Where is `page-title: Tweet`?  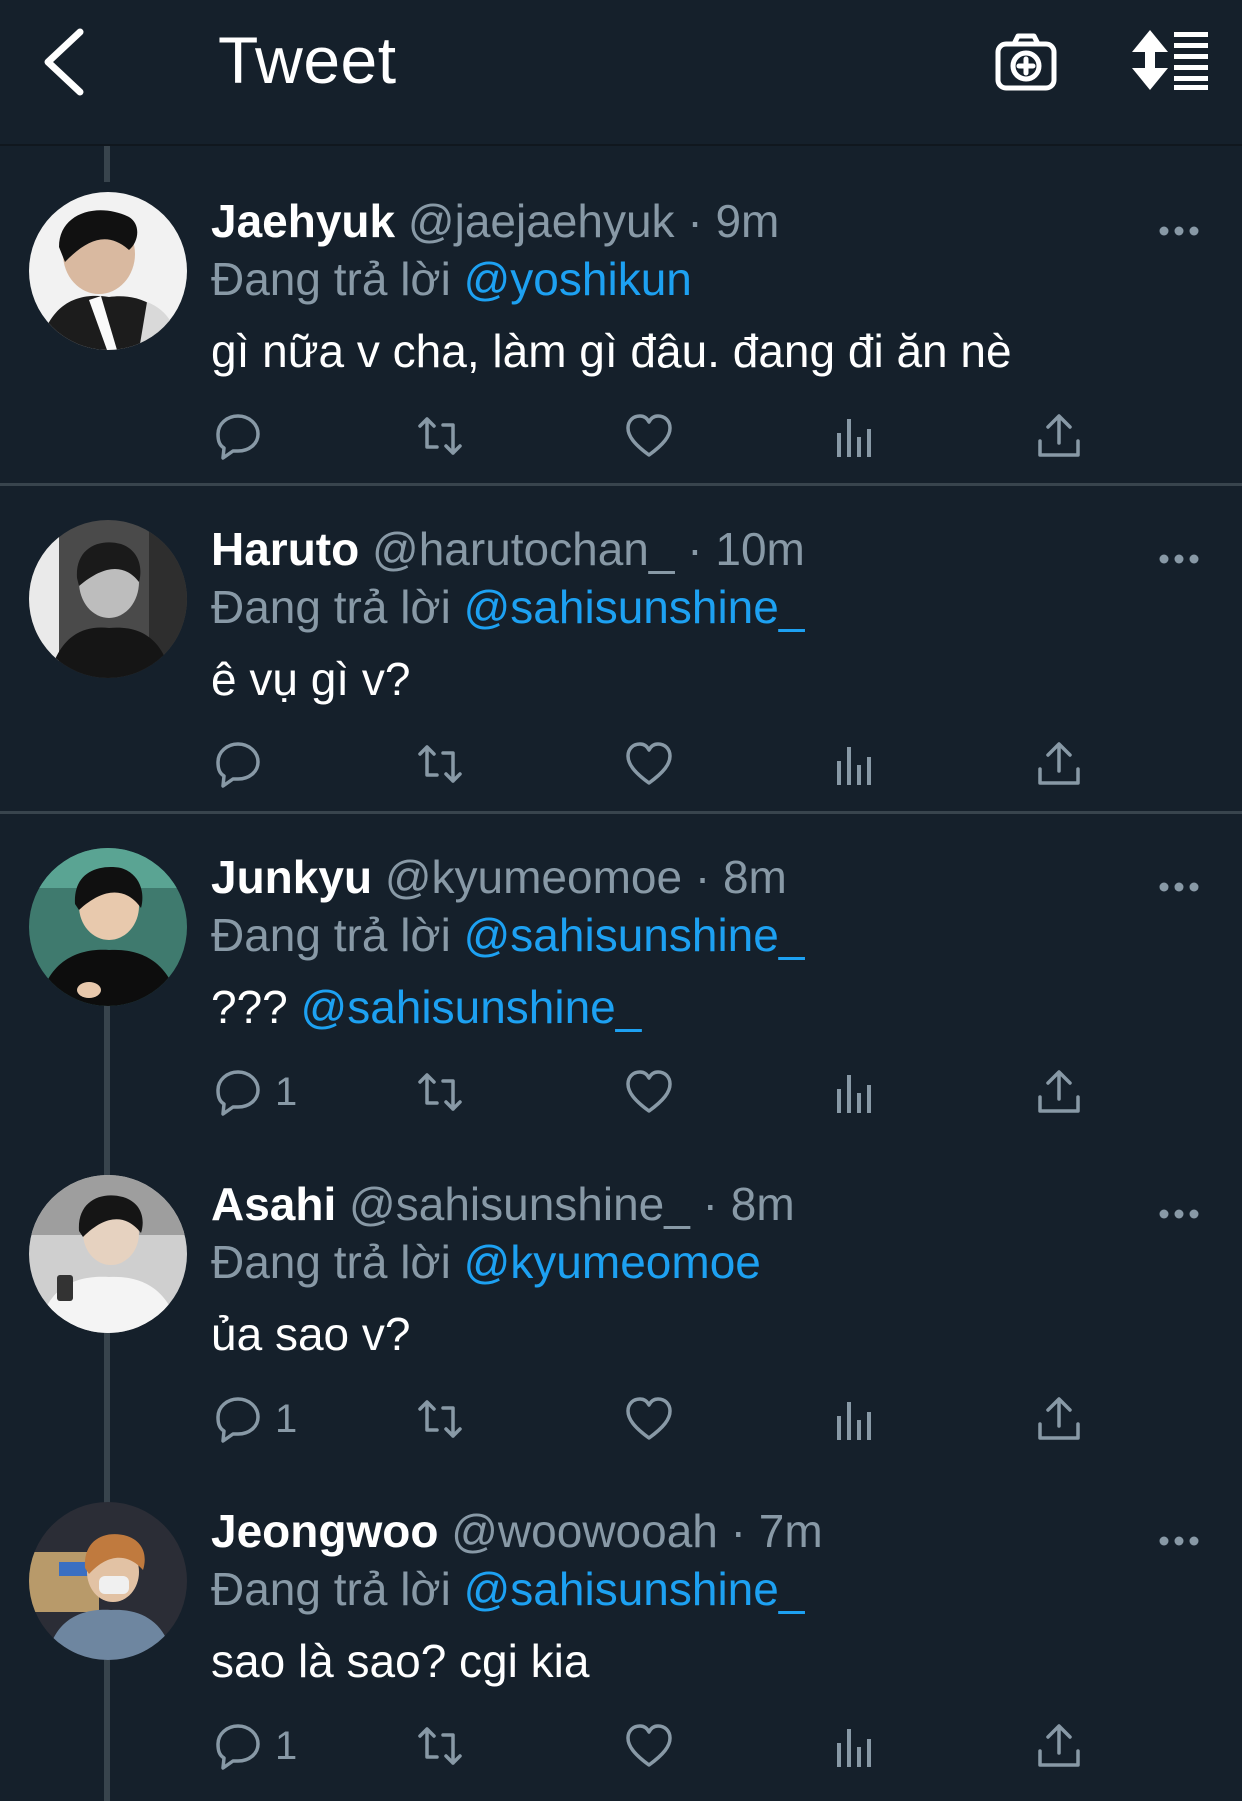
page-title: Tweet is located at coordinates (307, 60).